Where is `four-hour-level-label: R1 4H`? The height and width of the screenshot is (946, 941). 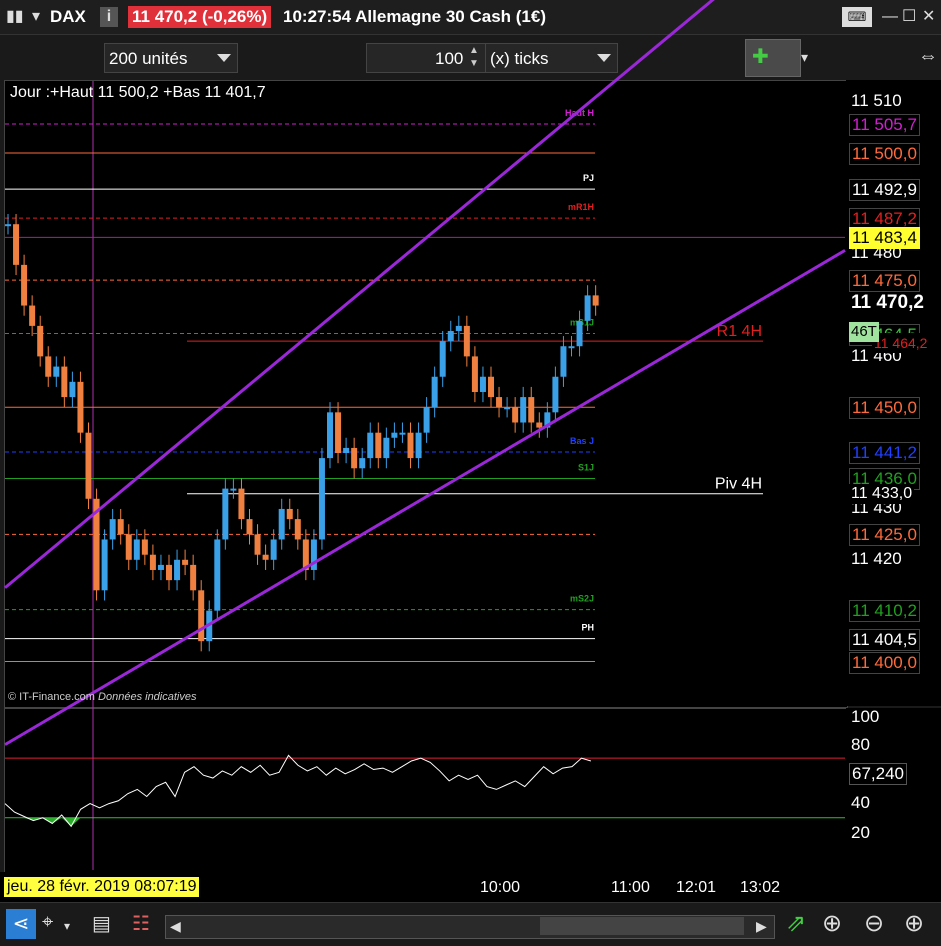 four-hour-level-label: R1 4H is located at coordinates (739, 331).